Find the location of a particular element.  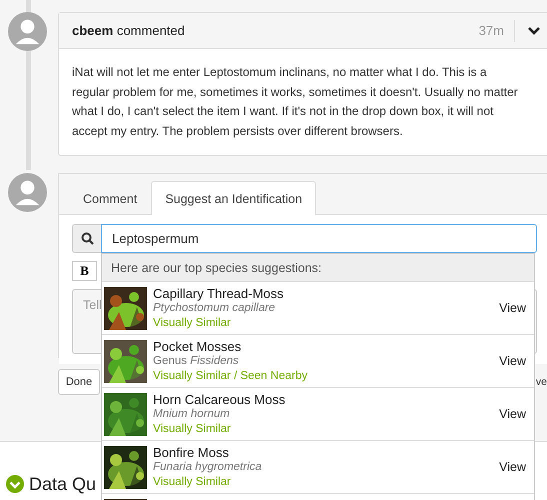

suggestion-item: Bonfire Moss Funaria hygrometrica Visually Similar View is located at coordinates (318, 467).